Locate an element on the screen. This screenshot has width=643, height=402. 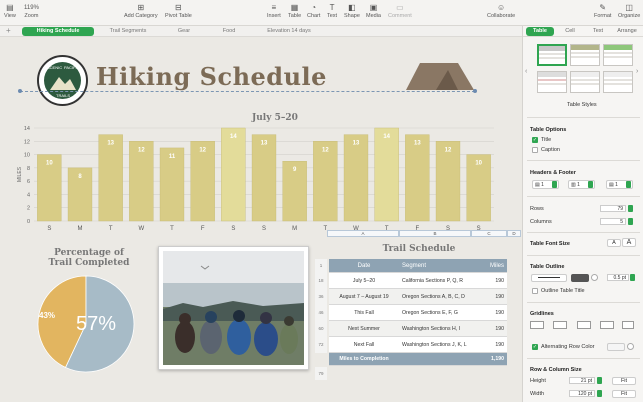
title-checkbox: ✓ is located at coordinates (535, 140).